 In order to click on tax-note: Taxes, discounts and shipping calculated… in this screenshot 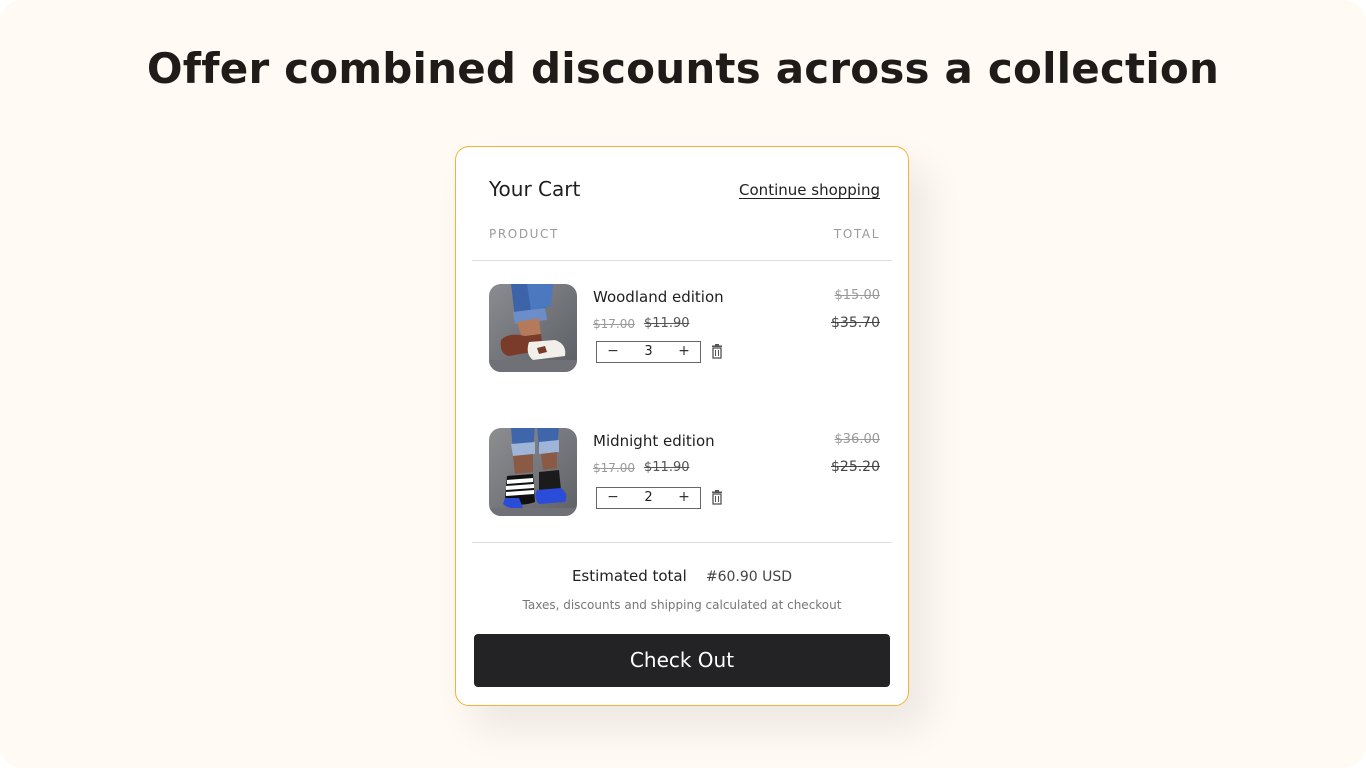, I will do `click(682, 605)`.